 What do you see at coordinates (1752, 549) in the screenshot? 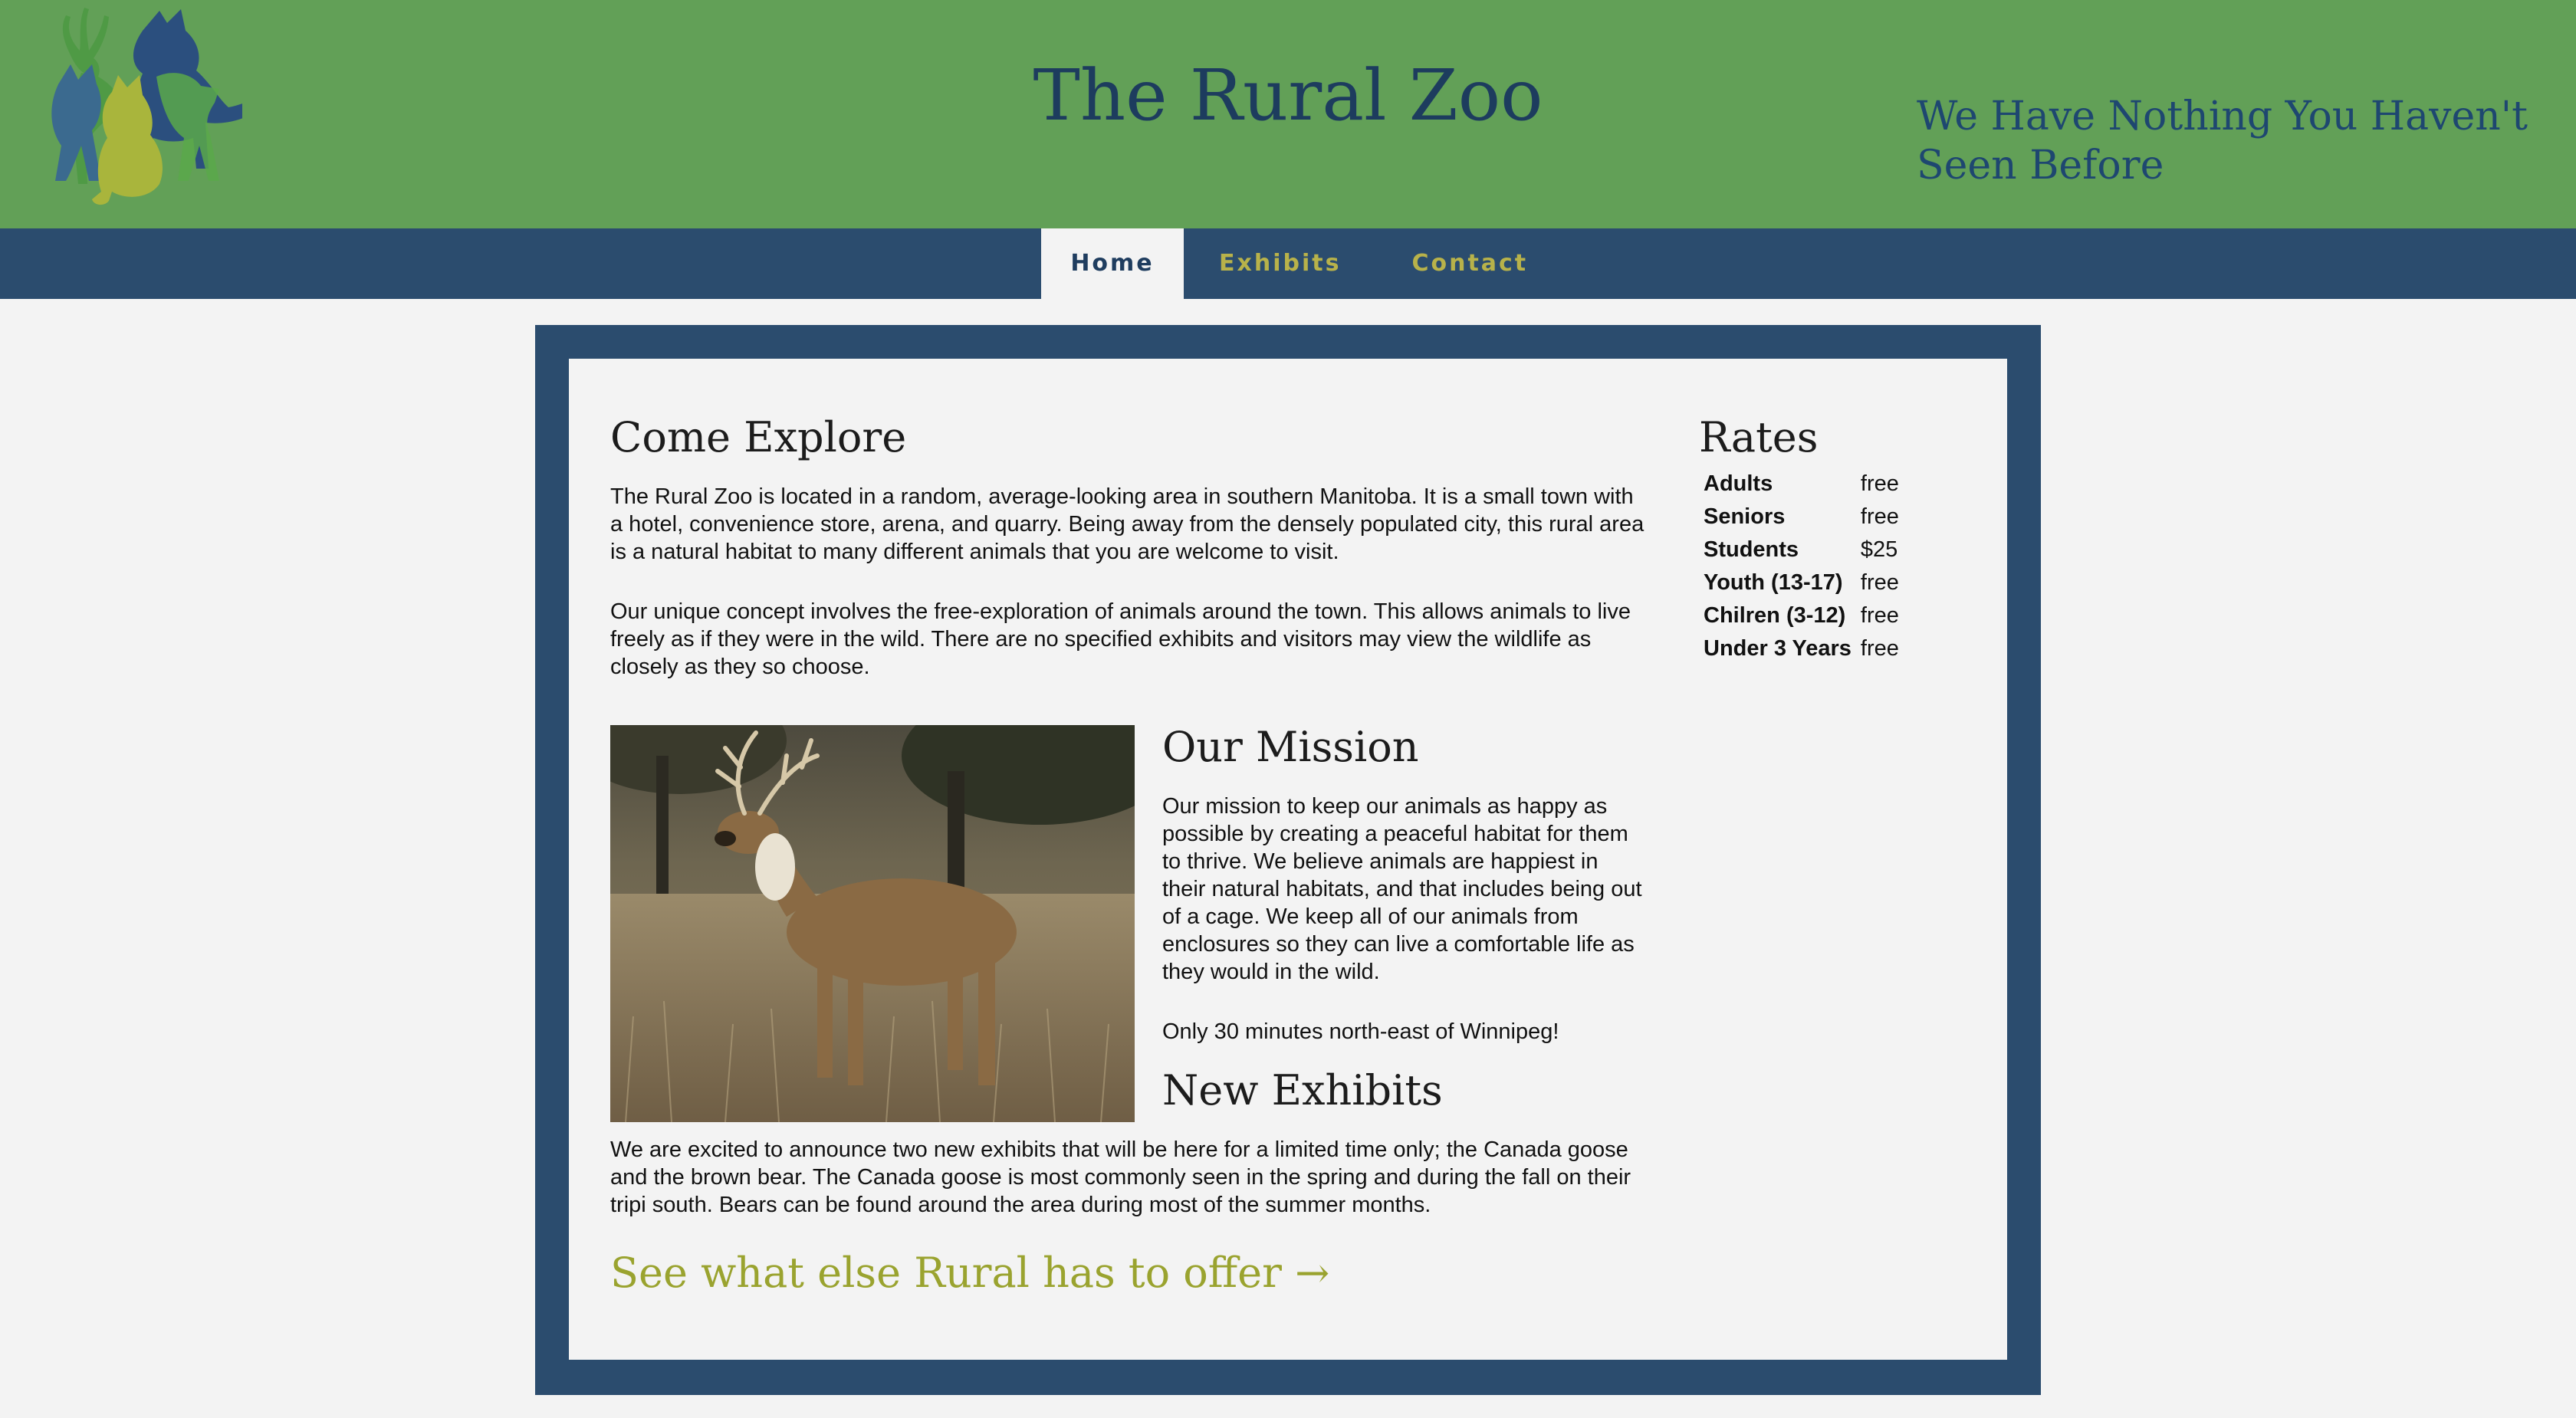
I see `rate-label: Students` at bounding box center [1752, 549].